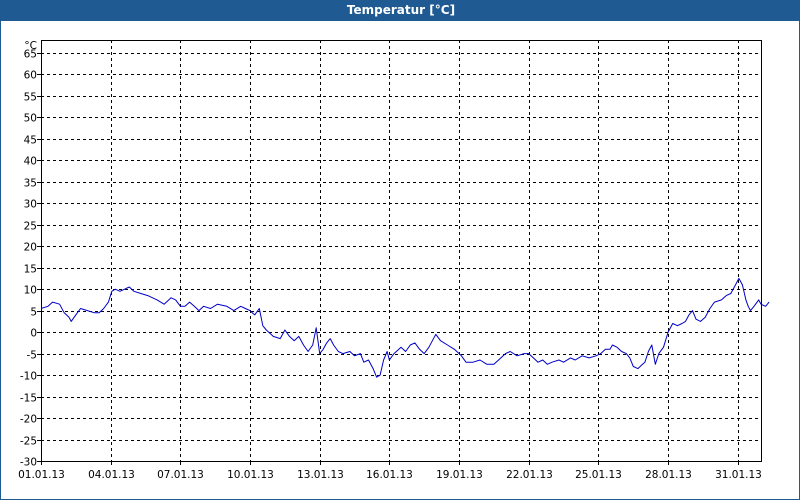 The width and height of the screenshot is (800, 500). Describe the element at coordinates (400, 10) in the screenshot. I see `chart-title: Temperatur [°C]` at that location.